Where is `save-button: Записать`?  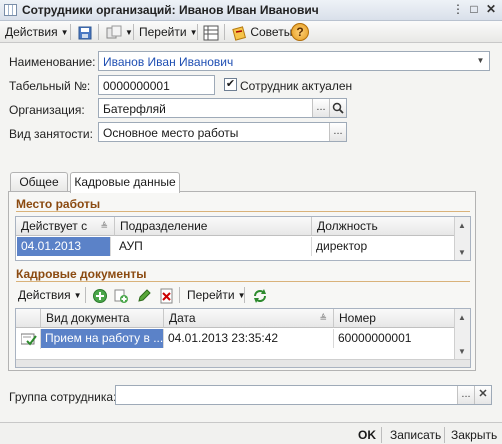
save-button: Записать is located at coordinates (415, 435).